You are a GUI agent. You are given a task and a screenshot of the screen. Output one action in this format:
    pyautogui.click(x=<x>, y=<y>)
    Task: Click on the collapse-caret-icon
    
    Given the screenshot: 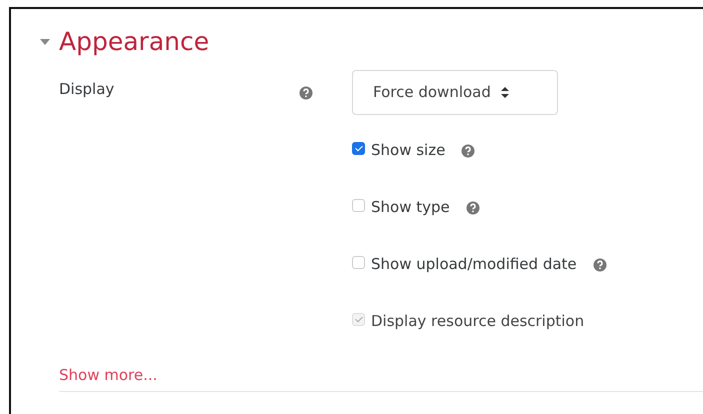 What is the action you would take?
    pyautogui.click(x=45, y=42)
    